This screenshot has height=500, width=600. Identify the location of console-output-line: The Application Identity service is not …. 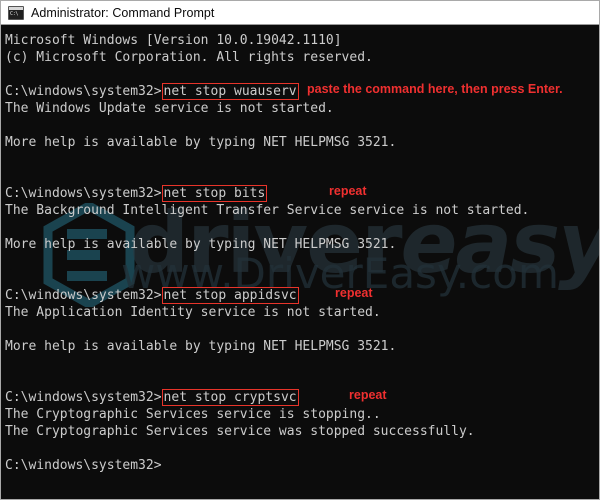
(193, 312).